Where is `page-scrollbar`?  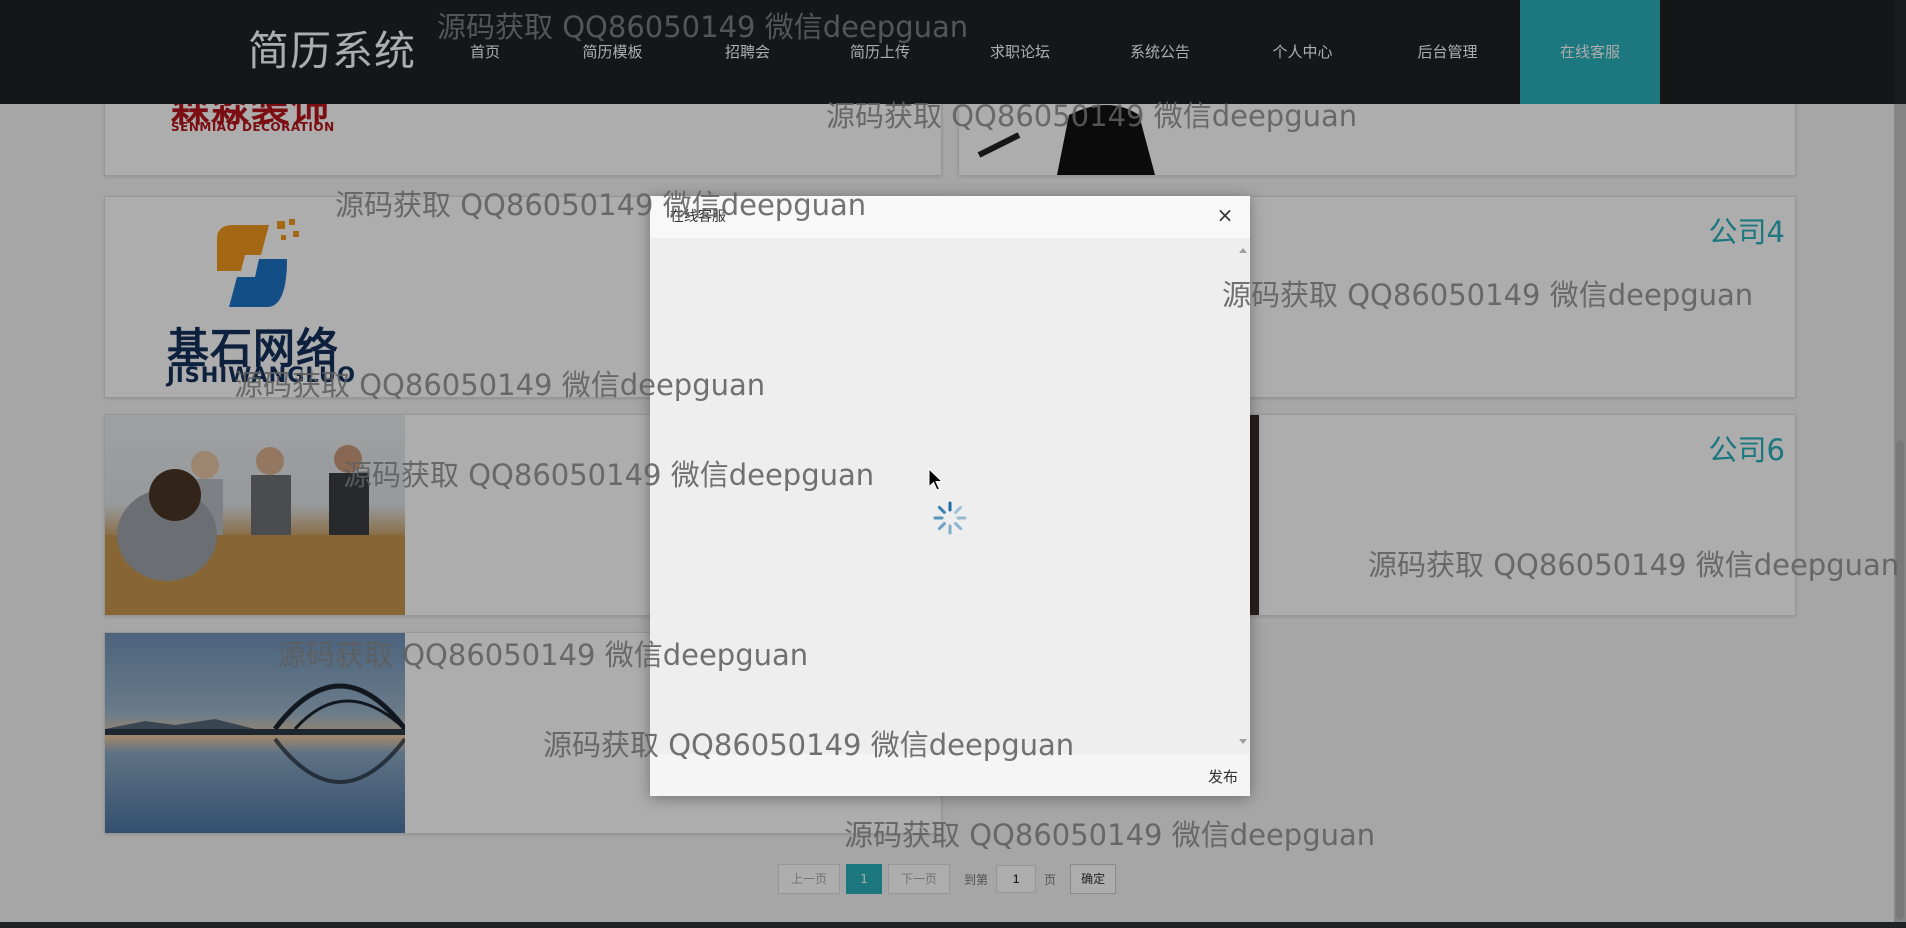
page-scrollbar is located at coordinates (1900, 461).